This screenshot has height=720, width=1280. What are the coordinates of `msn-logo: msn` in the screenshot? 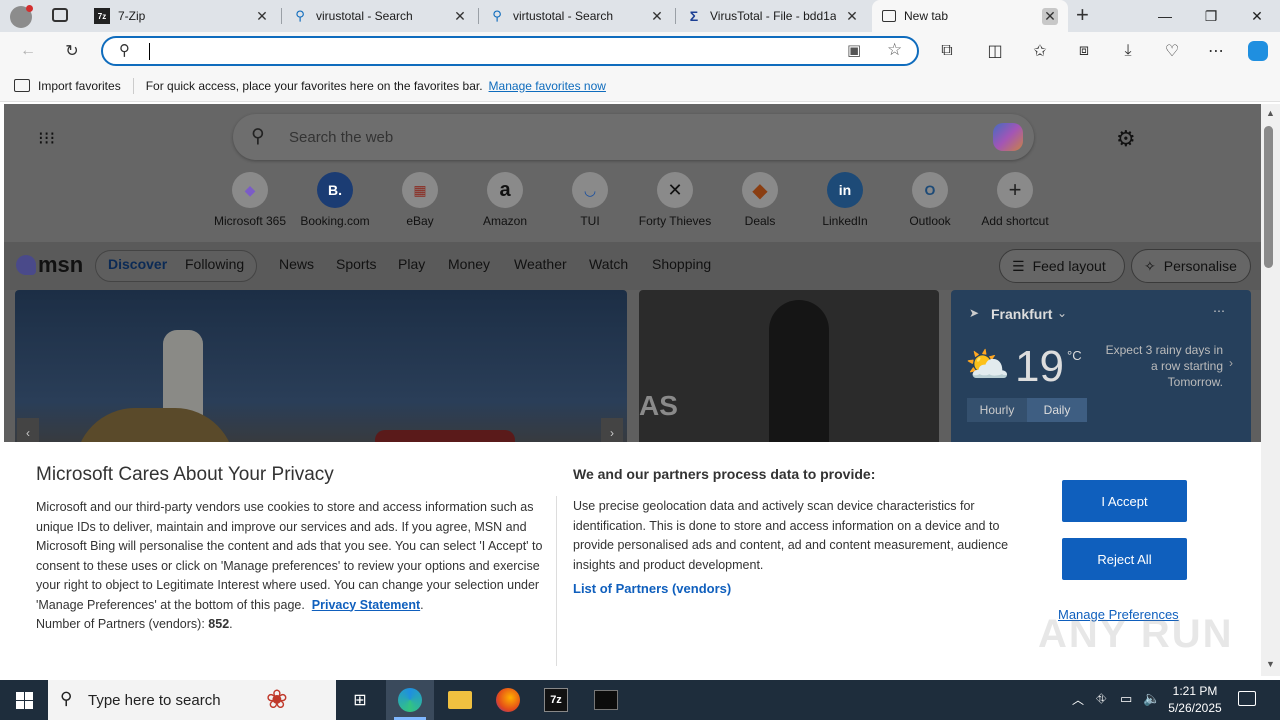 It's located at (49, 265).